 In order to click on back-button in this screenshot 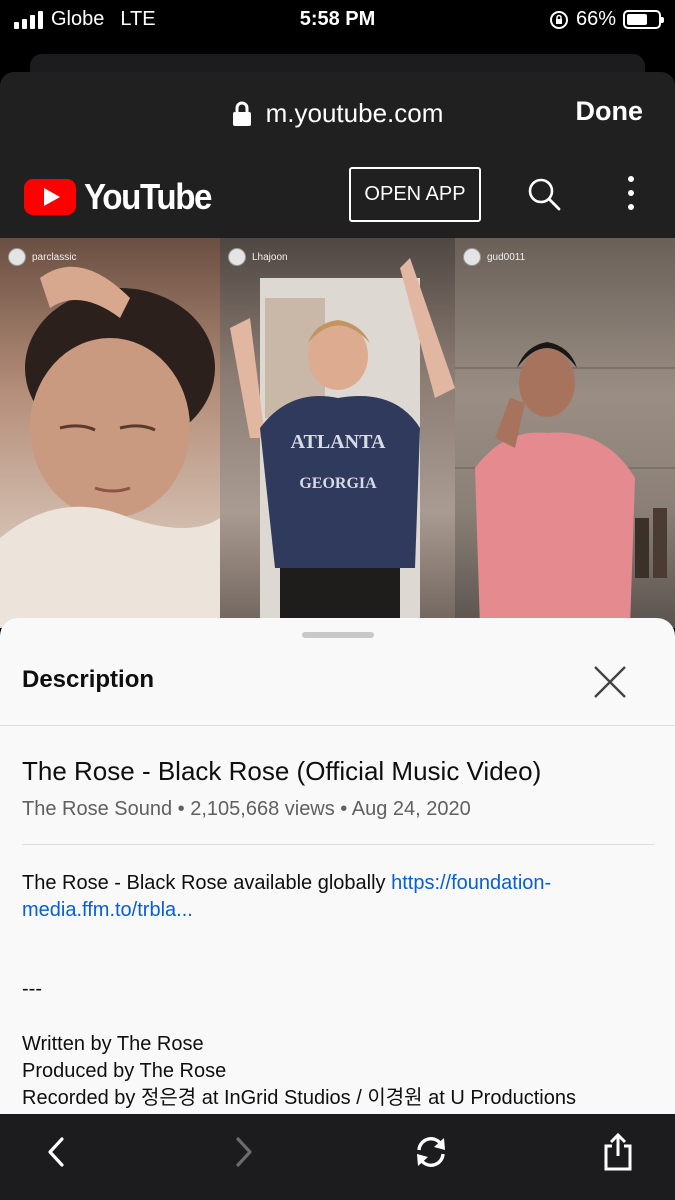, I will do `click(56, 1152)`.